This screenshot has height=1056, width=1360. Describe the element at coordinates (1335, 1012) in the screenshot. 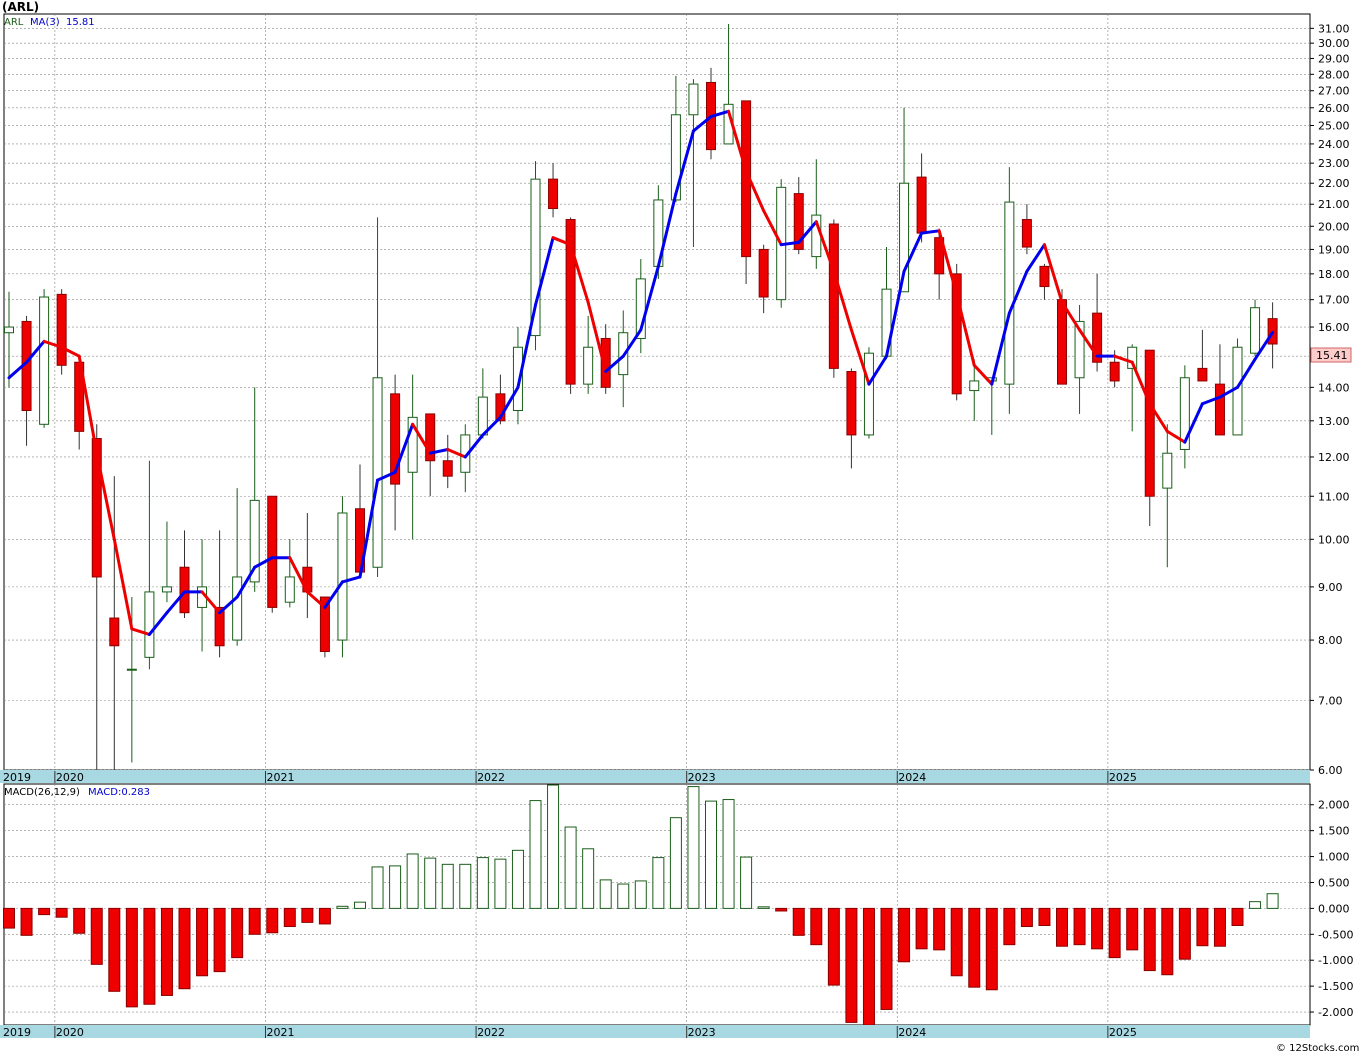

I see `macd-y-tick-label: -2.000` at that location.